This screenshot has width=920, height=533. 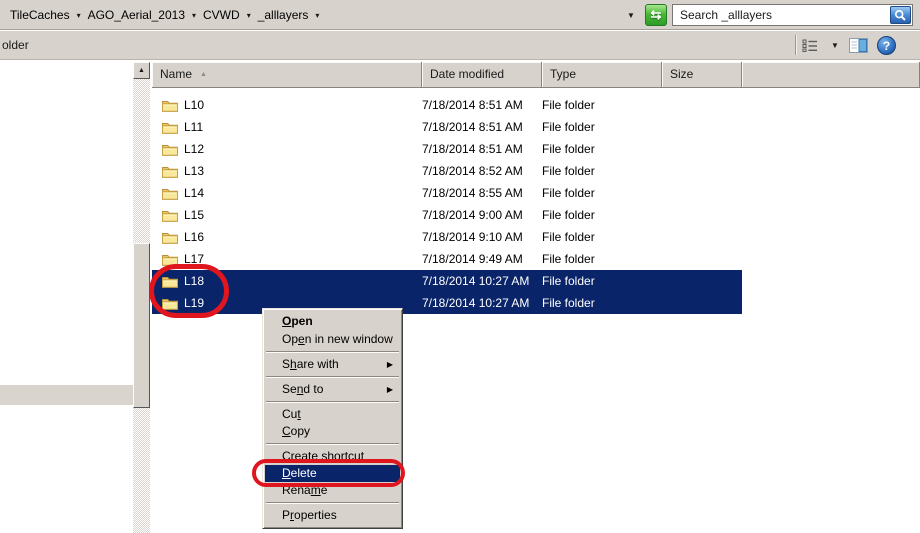 What do you see at coordinates (332, 414) in the screenshot?
I see `menu-item-cut: Cut` at bounding box center [332, 414].